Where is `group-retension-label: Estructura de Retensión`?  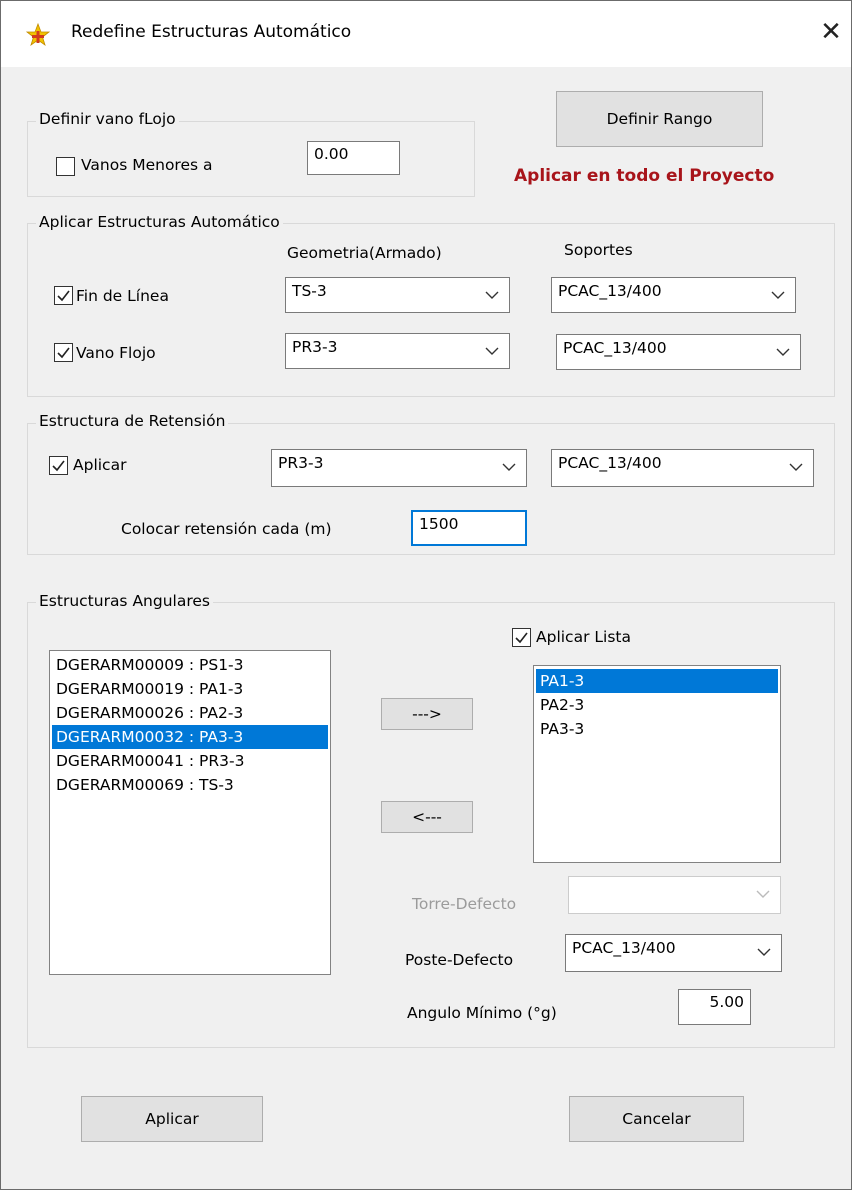
group-retension-label: Estructura de Retensión is located at coordinates (132, 421).